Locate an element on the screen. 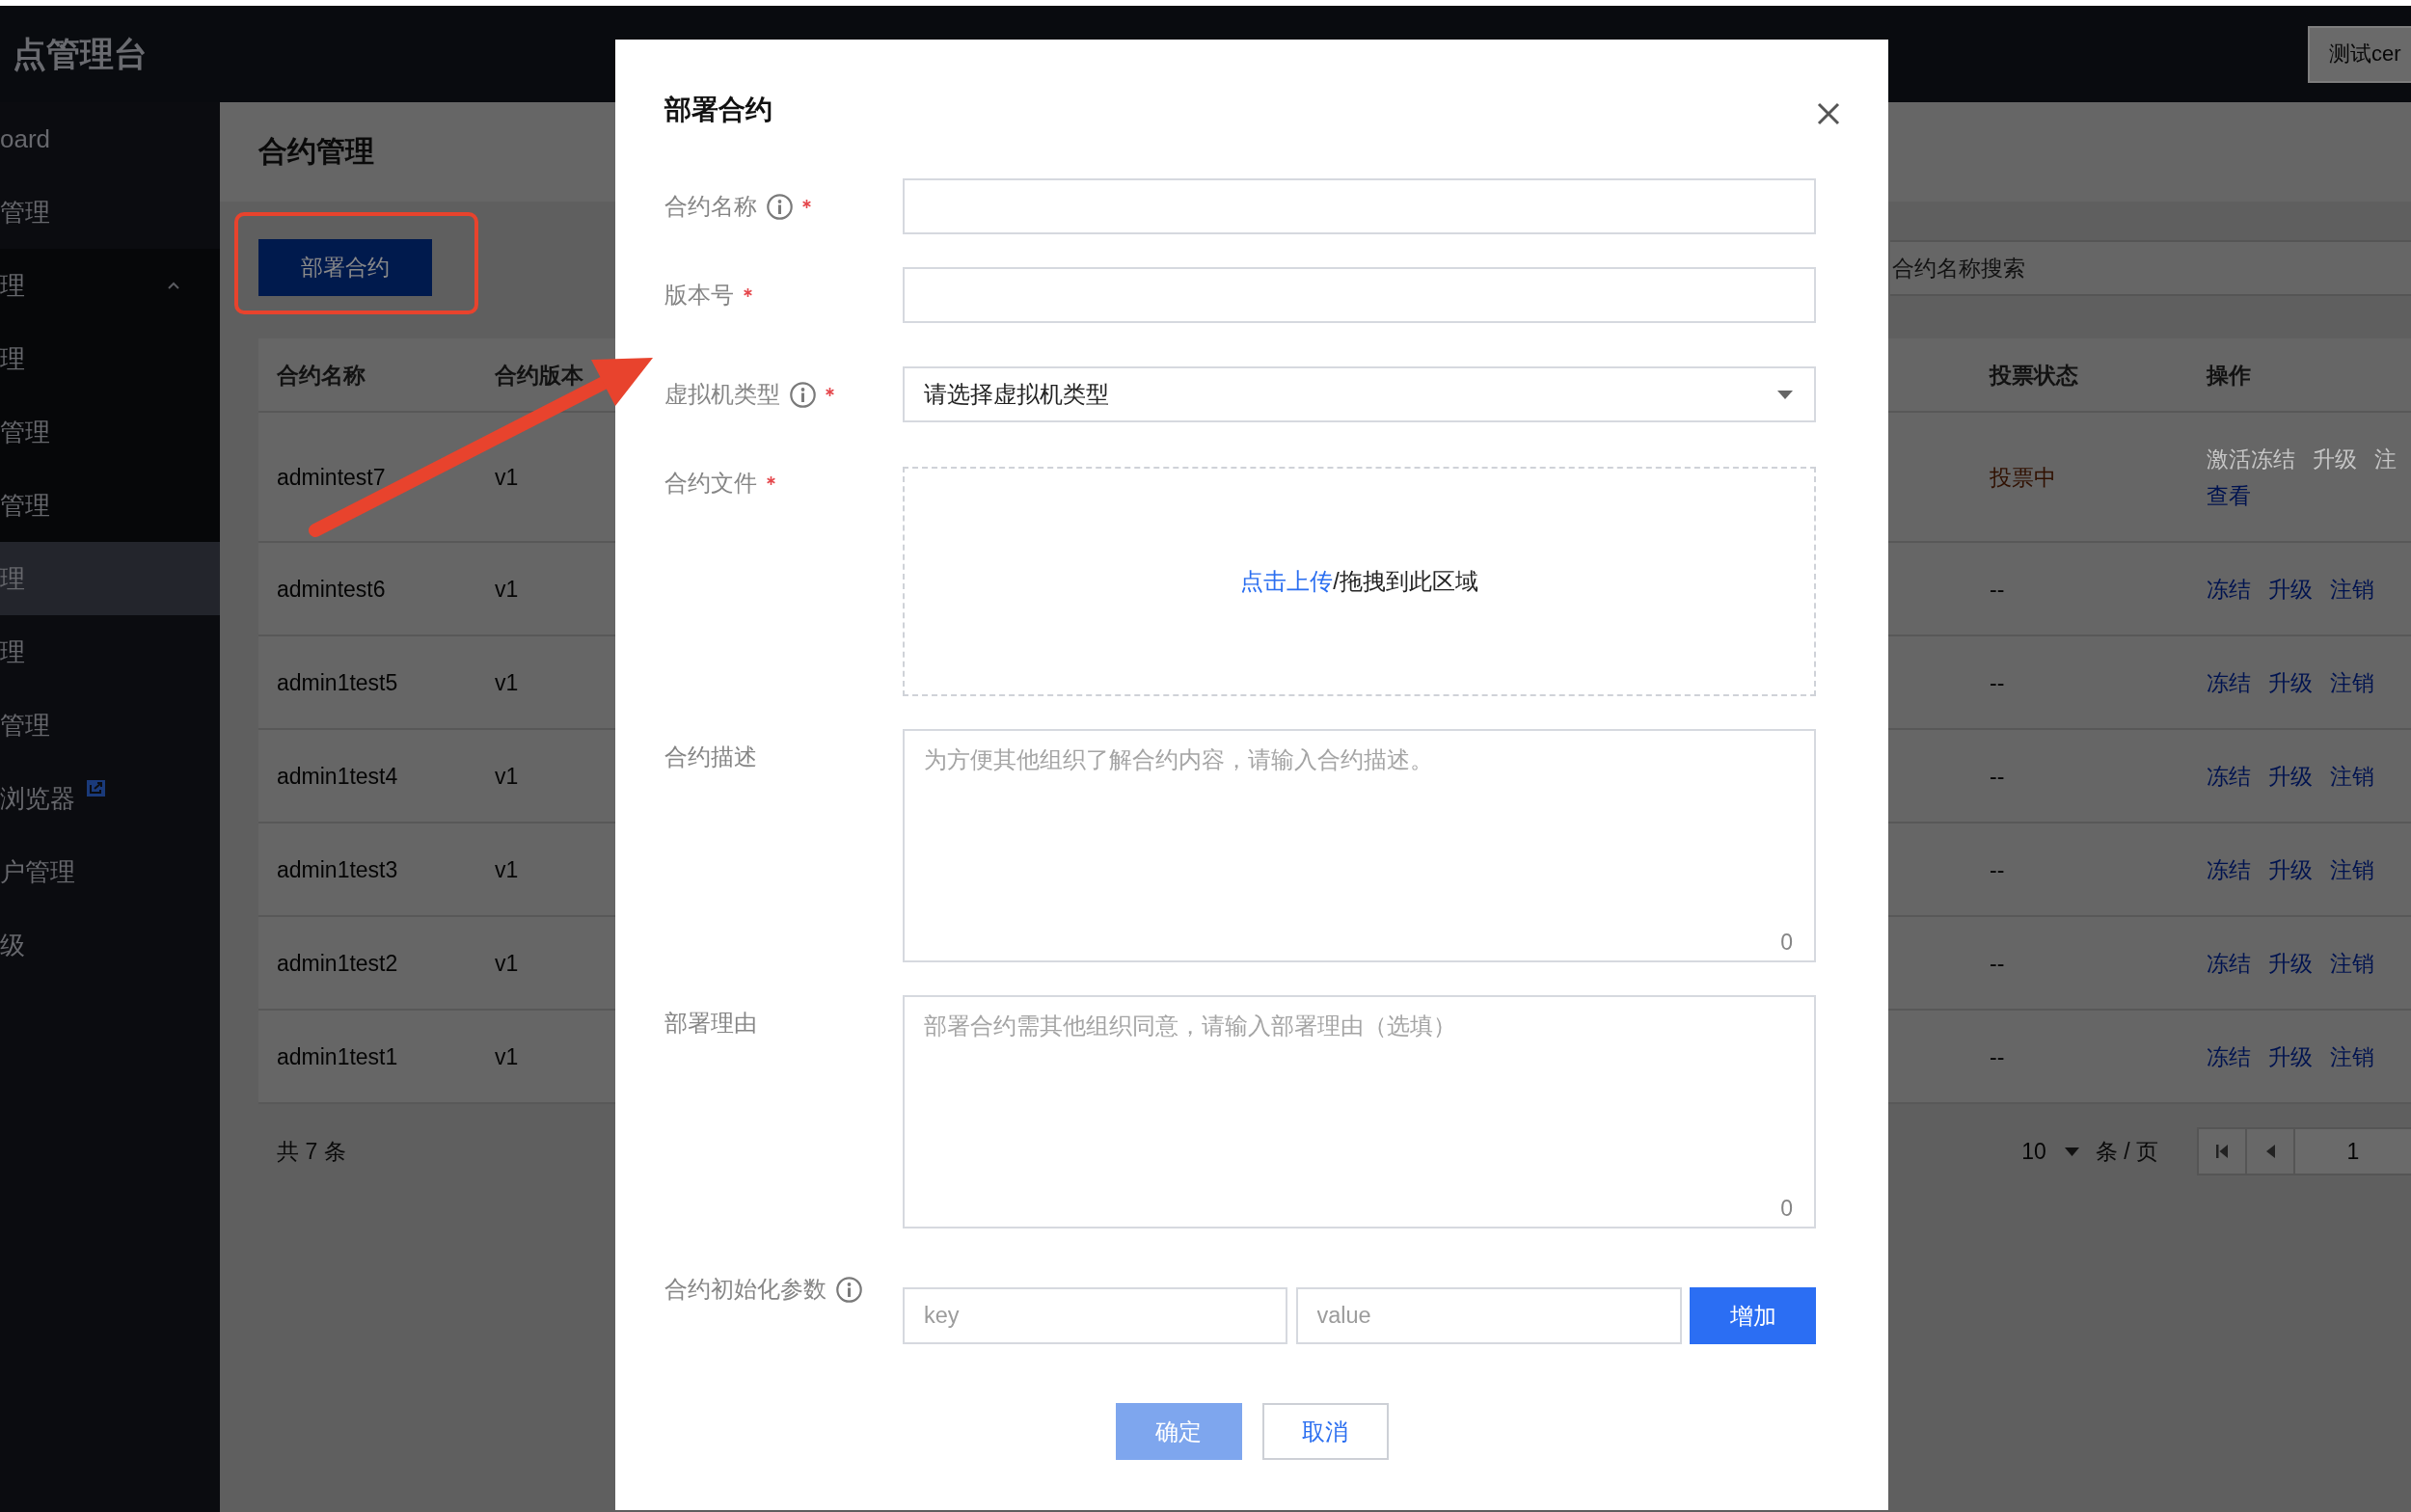 This screenshot has height=1512, width=2411. add-button: 增加 is located at coordinates (1753, 1315).